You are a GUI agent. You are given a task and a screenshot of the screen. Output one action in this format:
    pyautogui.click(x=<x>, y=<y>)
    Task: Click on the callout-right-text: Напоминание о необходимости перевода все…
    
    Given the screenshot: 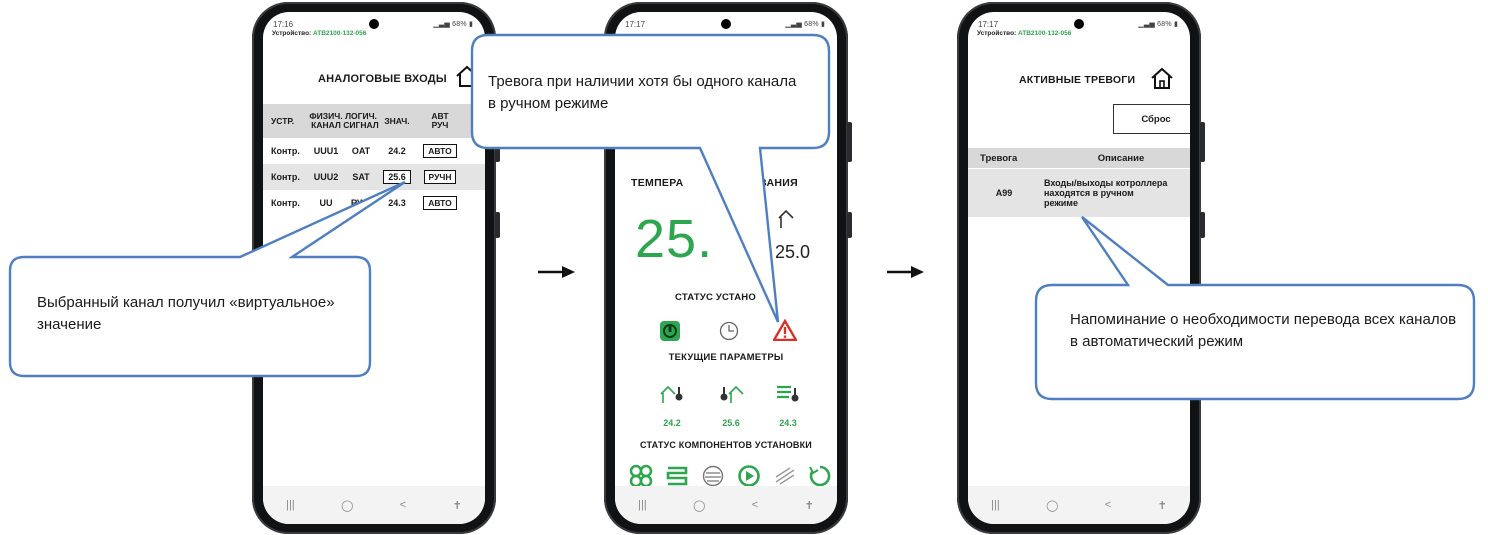 What is the action you would take?
    pyautogui.click(x=1263, y=330)
    